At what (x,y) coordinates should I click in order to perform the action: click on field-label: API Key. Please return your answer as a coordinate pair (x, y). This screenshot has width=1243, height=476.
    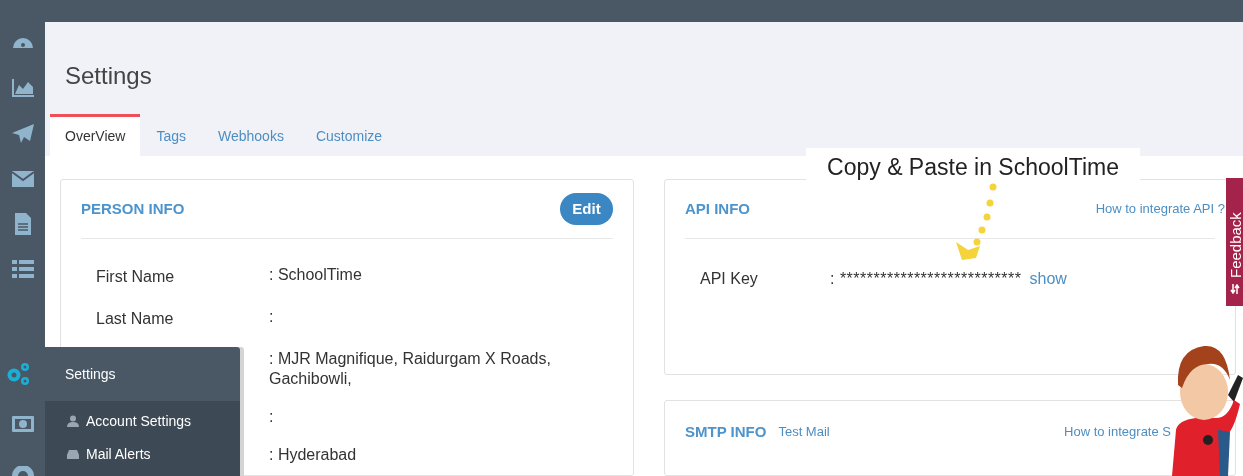
    Looking at the image, I should click on (729, 279).